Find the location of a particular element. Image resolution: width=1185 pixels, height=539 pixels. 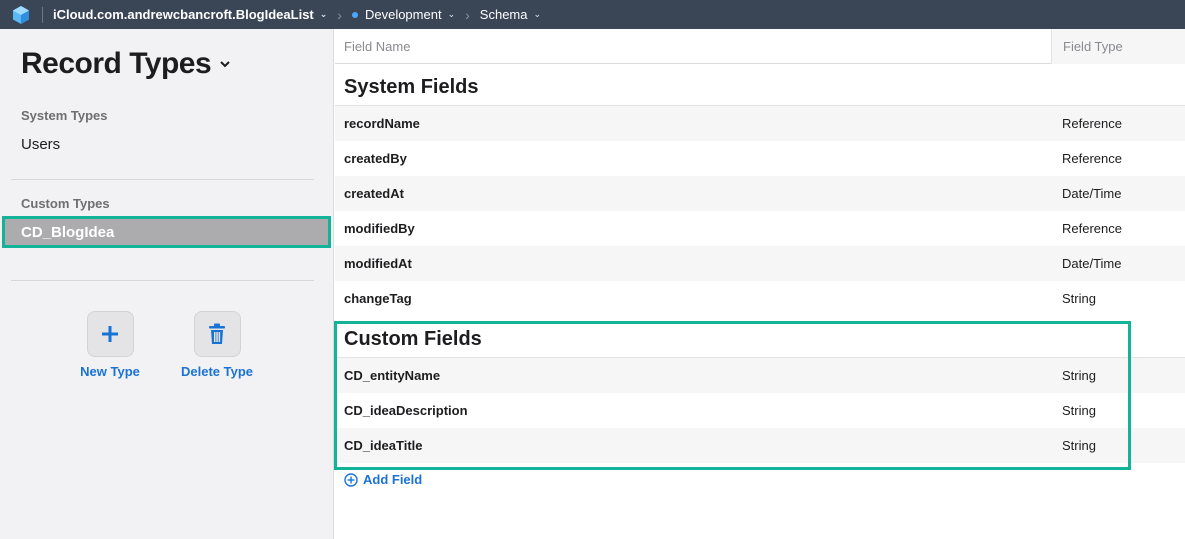

section-name: Schema is located at coordinates (503, 14).